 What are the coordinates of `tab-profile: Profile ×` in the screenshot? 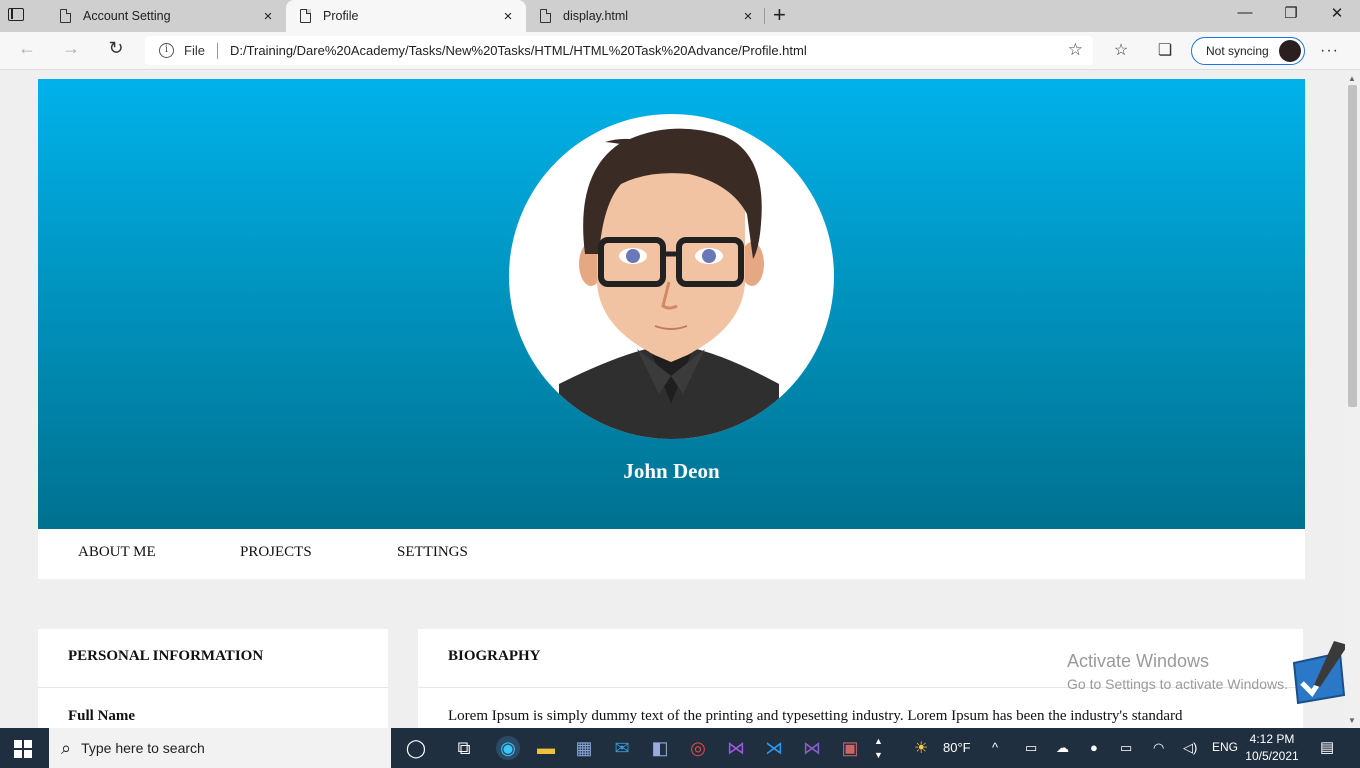 It's located at (406, 16).